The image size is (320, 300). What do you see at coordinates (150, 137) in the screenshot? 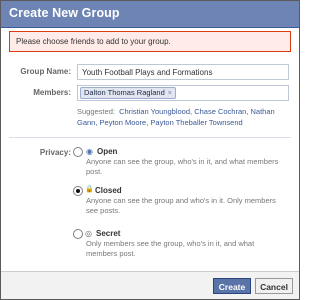
I see `section-divider` at bounding box center [150, 137].